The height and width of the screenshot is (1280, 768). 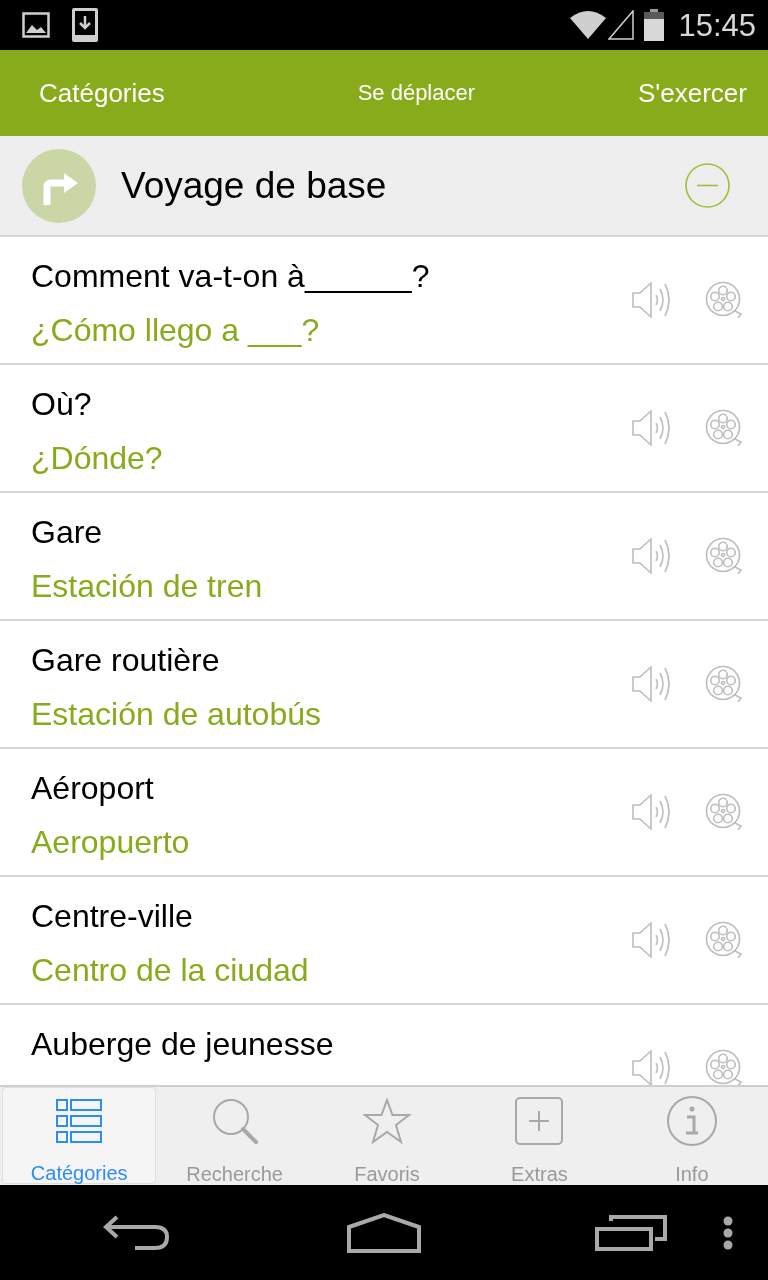 I want to click on list-icon, so click(x=79, y=1121).